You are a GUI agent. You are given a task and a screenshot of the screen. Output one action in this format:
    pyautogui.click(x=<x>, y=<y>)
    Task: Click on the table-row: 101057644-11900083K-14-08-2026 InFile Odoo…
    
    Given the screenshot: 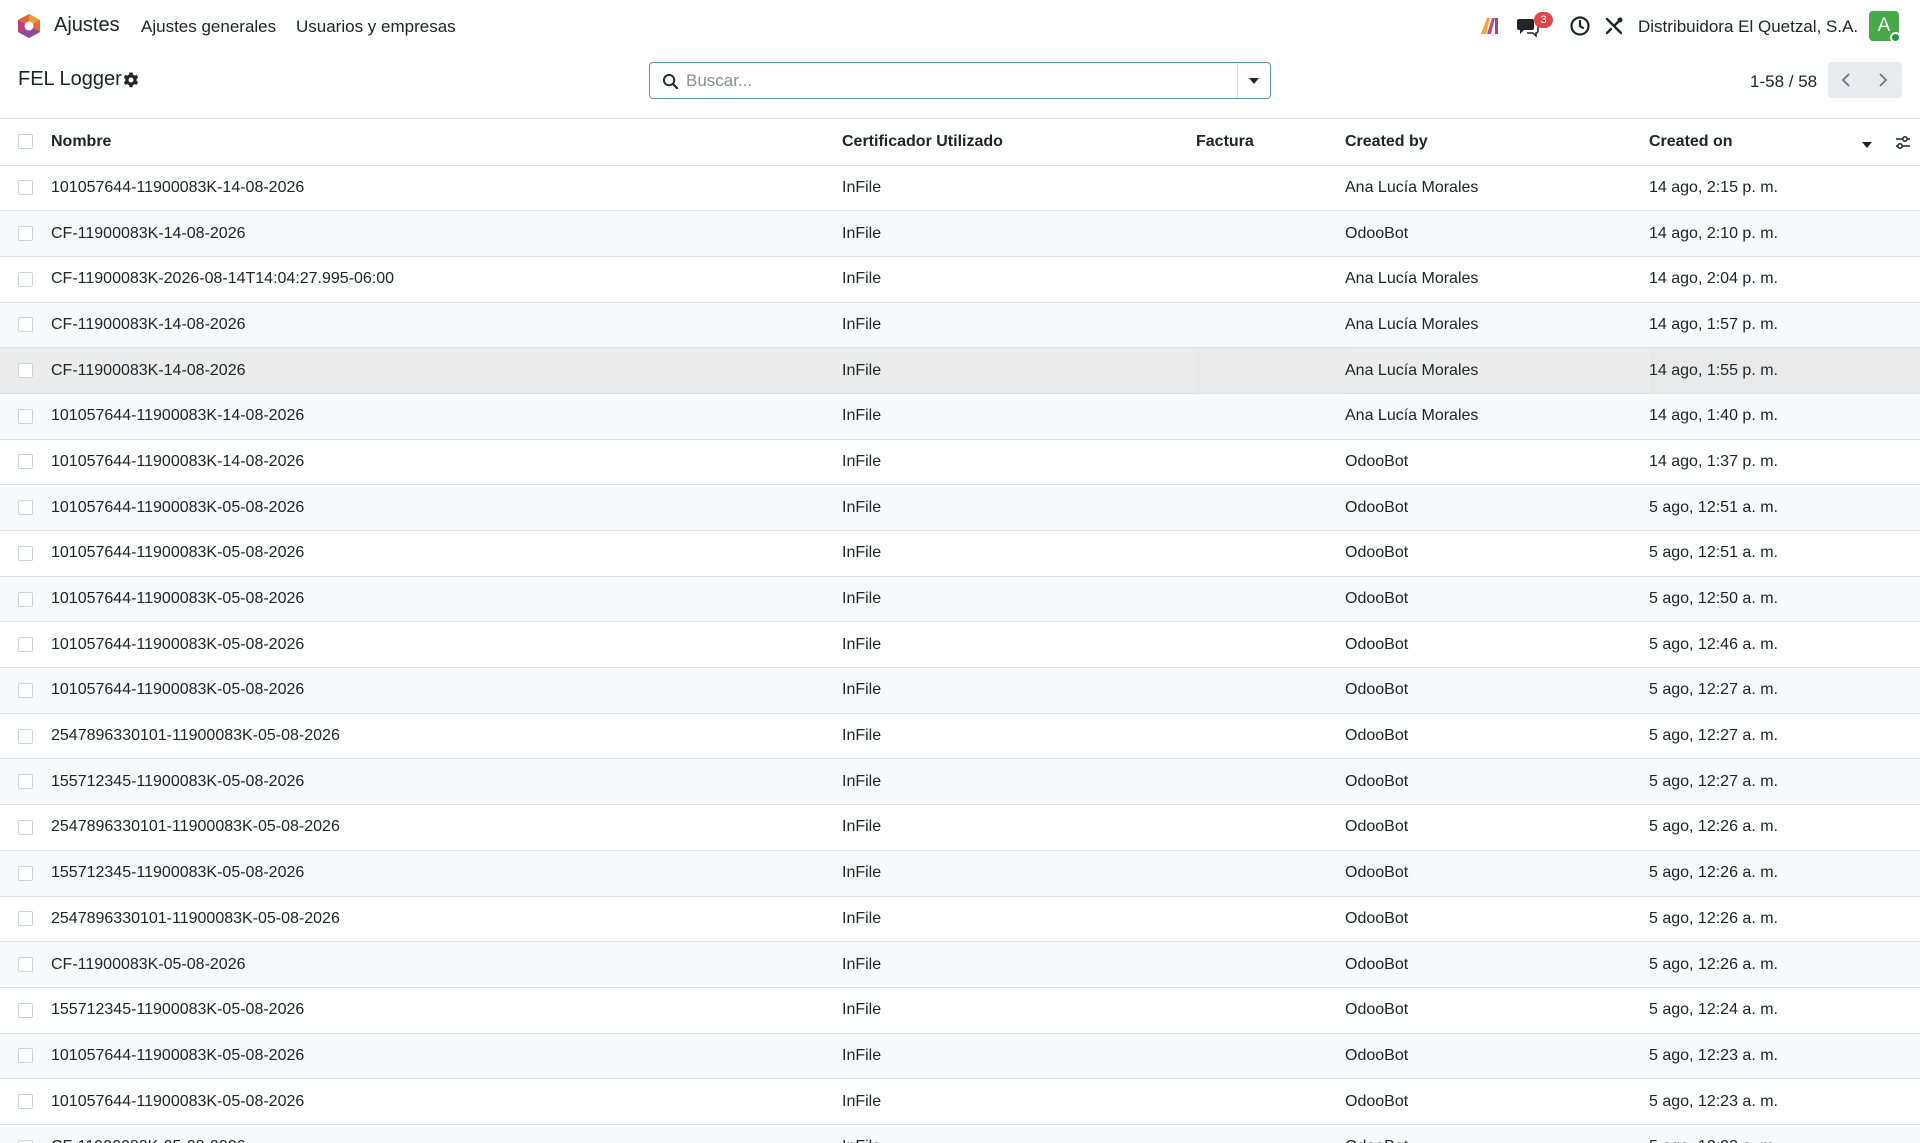 What is the action you would take?
    pyautogui.click(x=960, y=462)
    